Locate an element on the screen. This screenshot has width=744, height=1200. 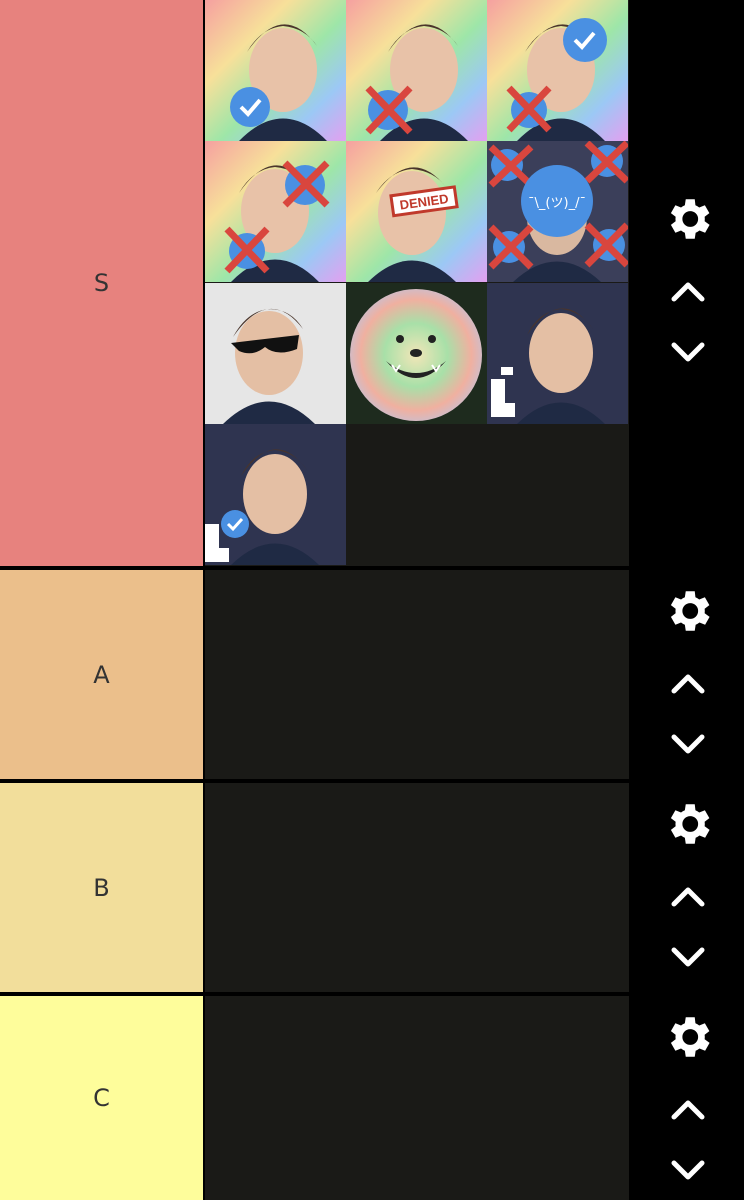
tier-label-a: A is located at coordinates (101, 674).